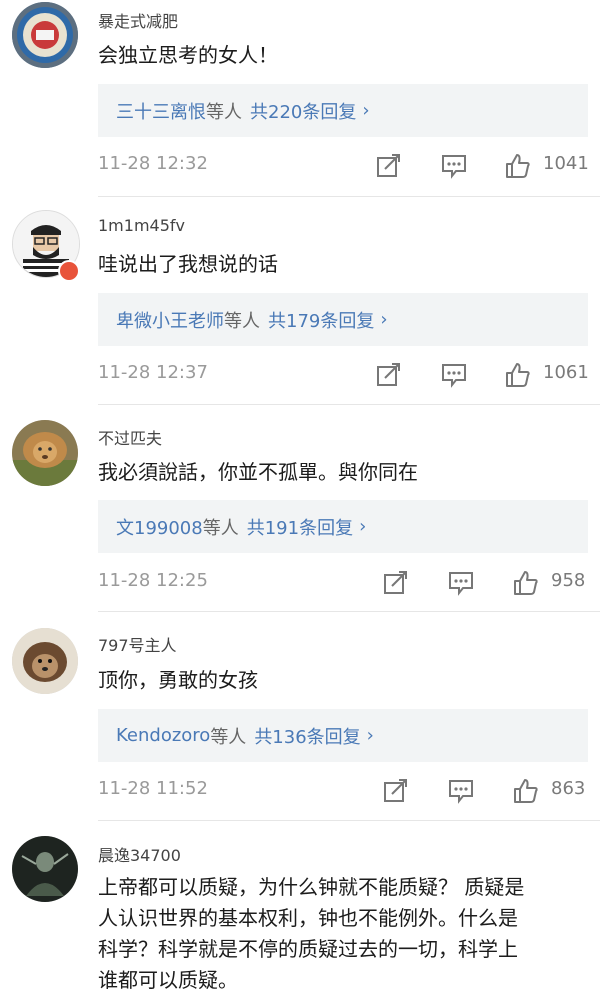  I want to click on badge-avatar-icon, so click(45, 35).